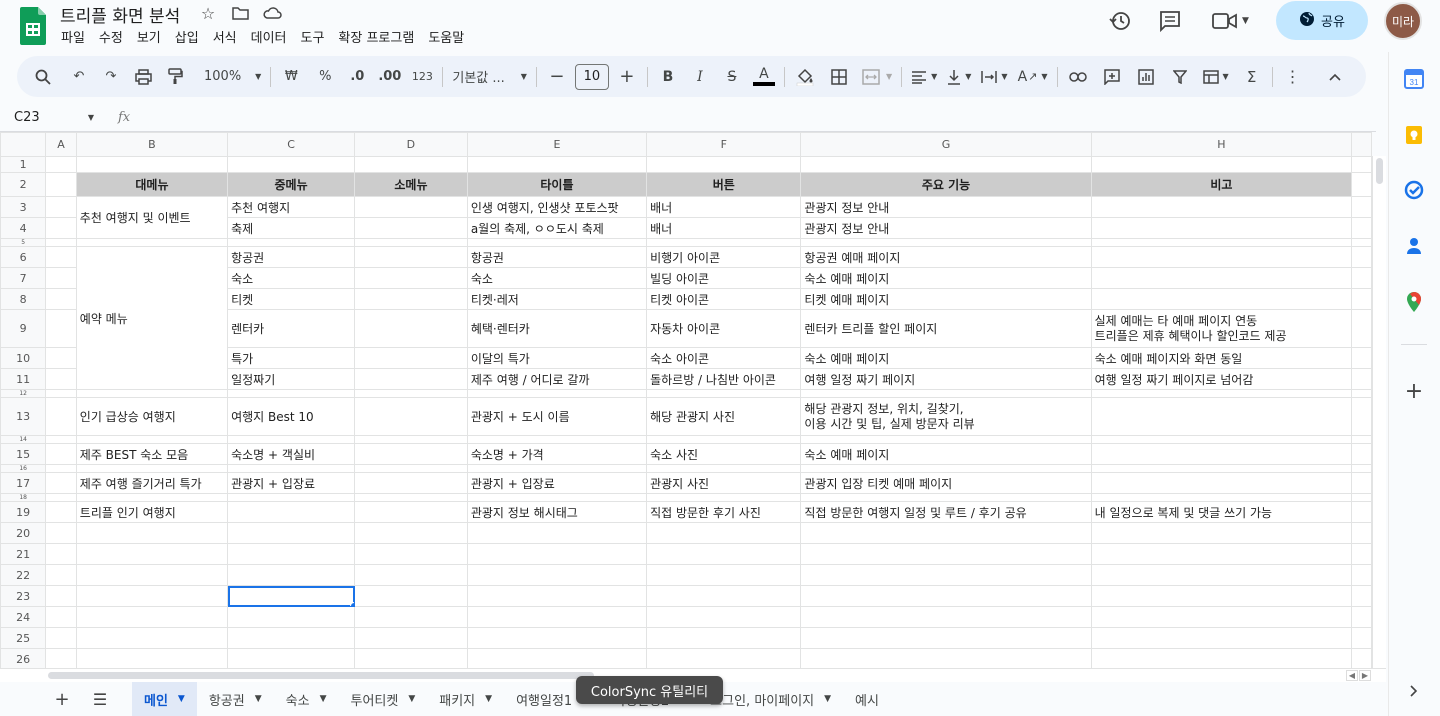  I want to click on share-button: 공유, so click(1322, 20).